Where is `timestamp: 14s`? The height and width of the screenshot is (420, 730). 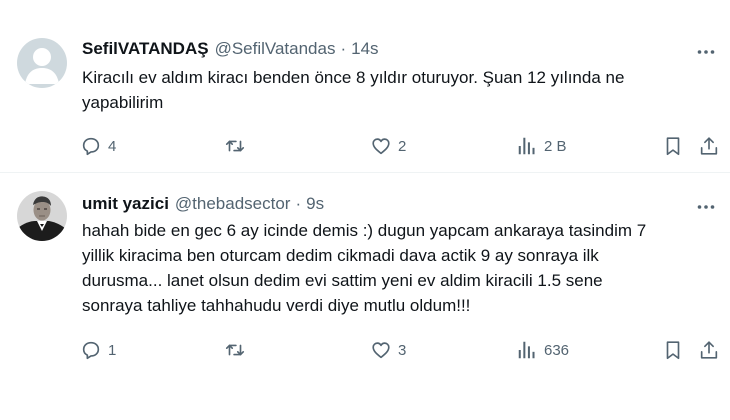
timestamp: 14s is located at coordinates (364, 49).